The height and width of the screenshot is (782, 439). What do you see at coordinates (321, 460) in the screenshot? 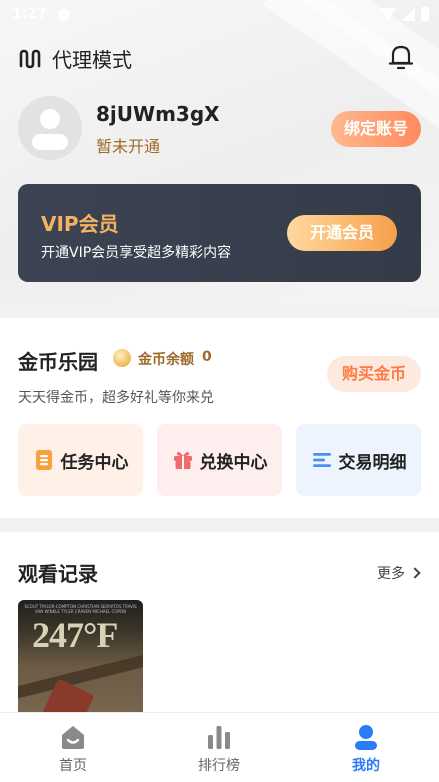
I see `list-icon` at bounding box center [321, 460].